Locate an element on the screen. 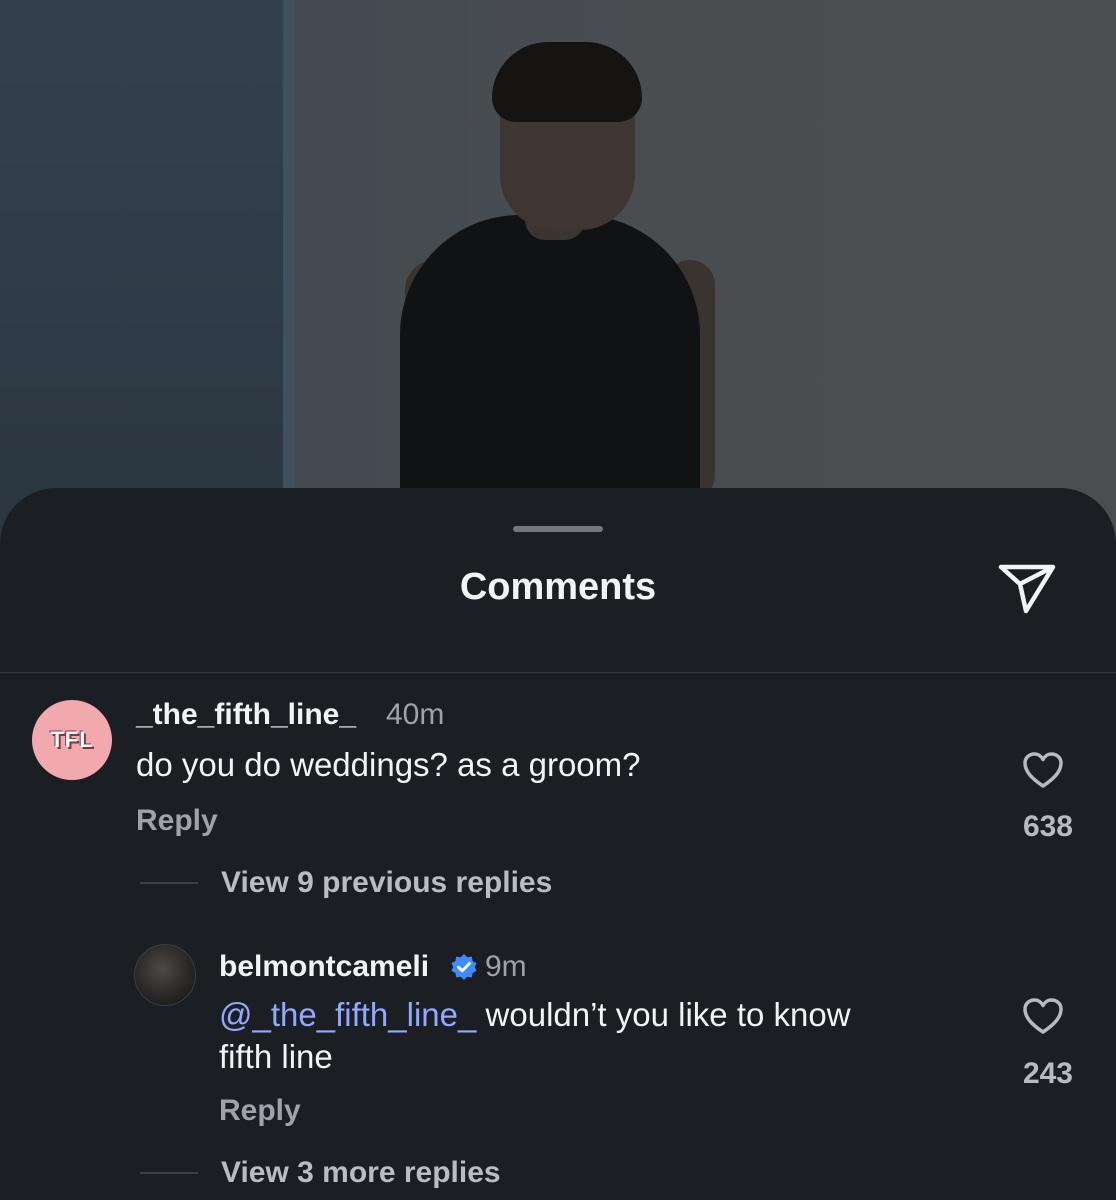 The width and height of the screenshot is (1116, 1200). photo-wall-panel is located at coordinates (147, 280).